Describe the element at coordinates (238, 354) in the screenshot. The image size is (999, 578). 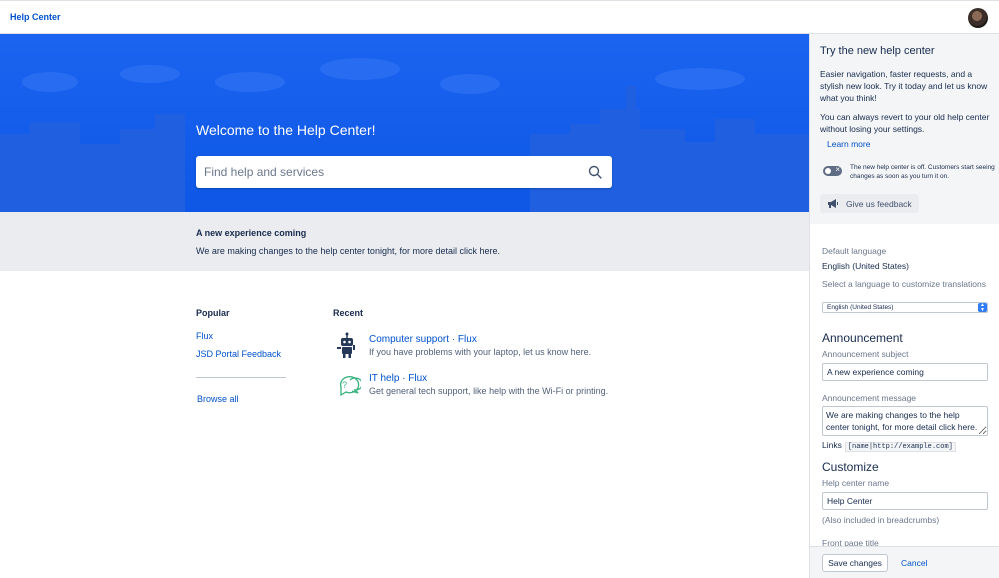
I see `popular-link-jsd-portal-feedback: JSD Portal Feedback` at that location.